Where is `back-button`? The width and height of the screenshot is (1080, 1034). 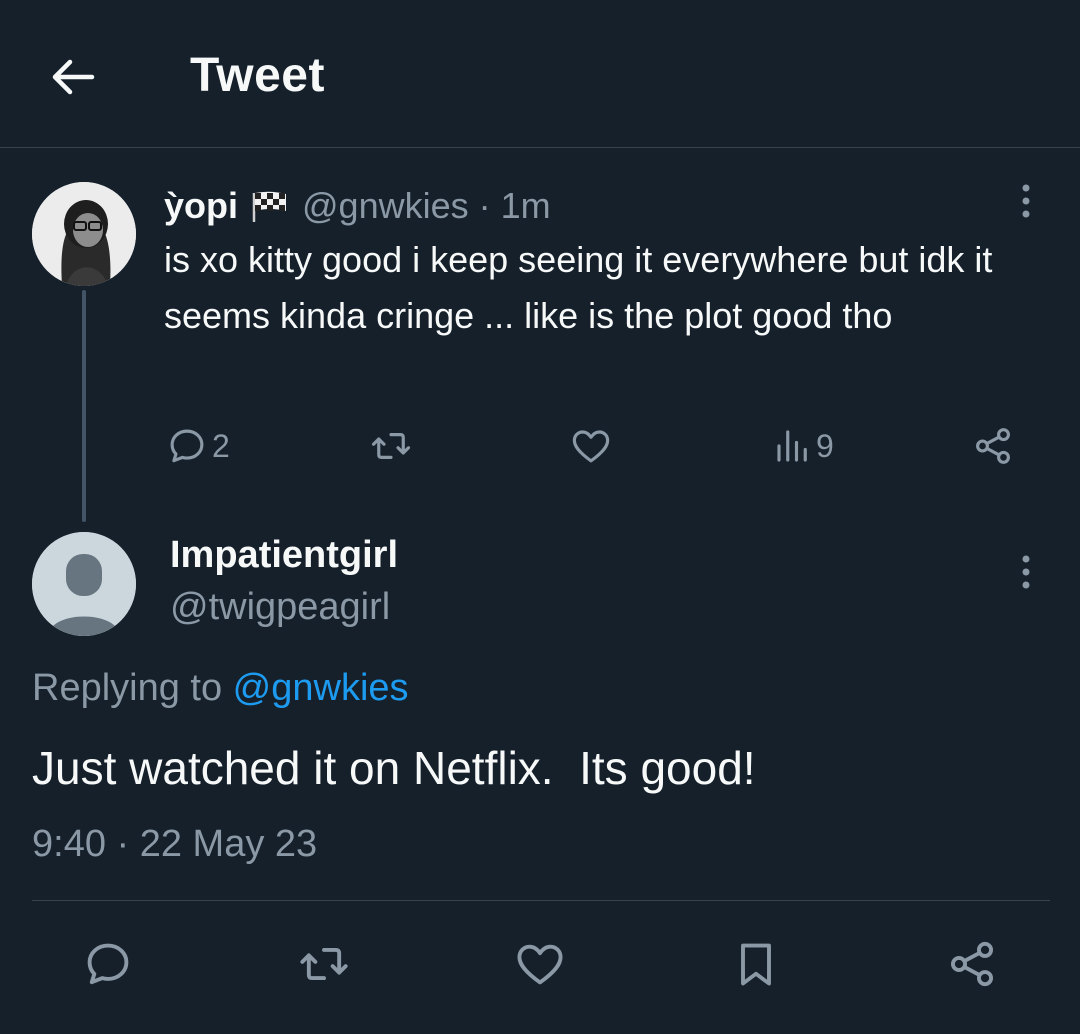
back-button is located at coordinates (73, 77).